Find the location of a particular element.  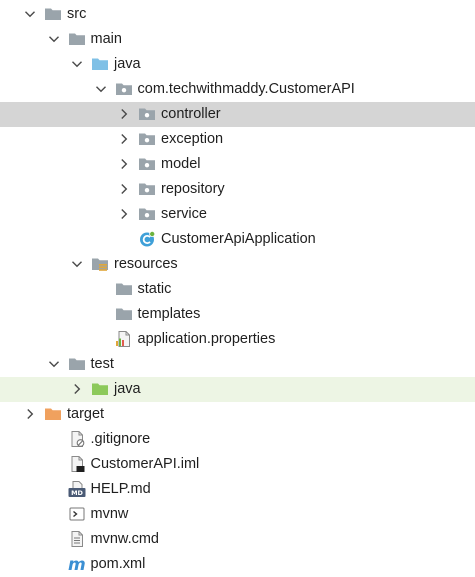

node-mvnw: mvnw is located at coordinates (237, 514).